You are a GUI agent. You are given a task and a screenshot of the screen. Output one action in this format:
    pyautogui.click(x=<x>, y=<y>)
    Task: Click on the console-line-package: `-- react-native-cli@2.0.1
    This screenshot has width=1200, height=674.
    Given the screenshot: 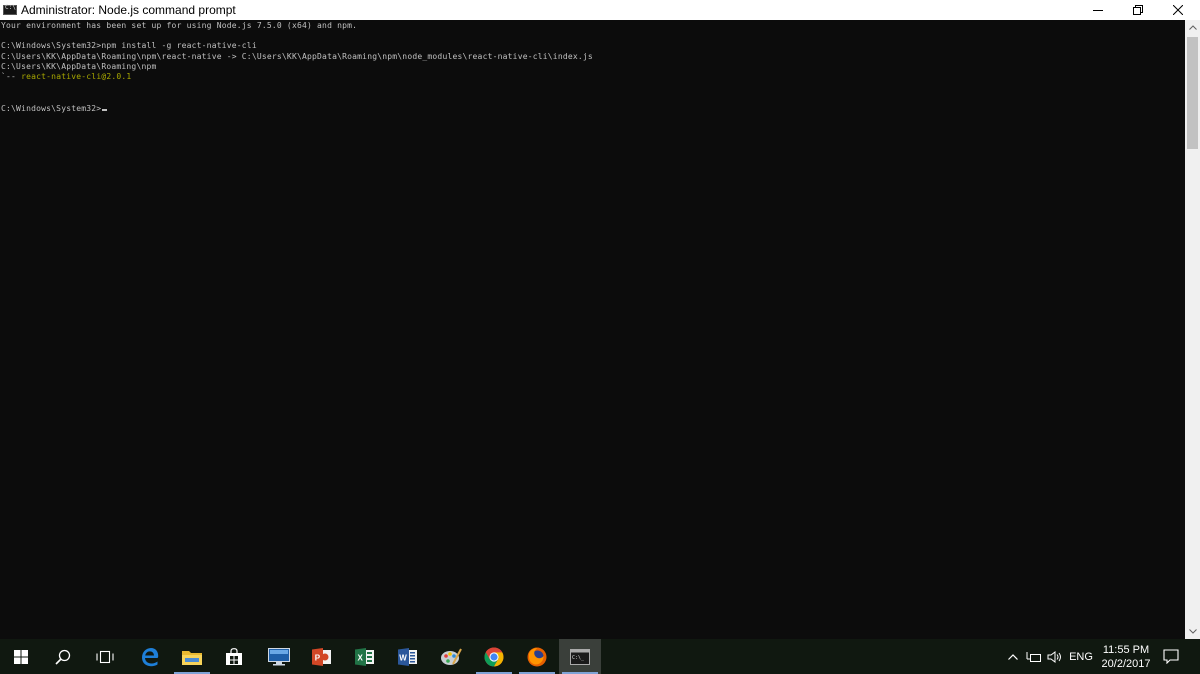 What is the action you would take?
    pyautogui.click(x=66, y=77)
    